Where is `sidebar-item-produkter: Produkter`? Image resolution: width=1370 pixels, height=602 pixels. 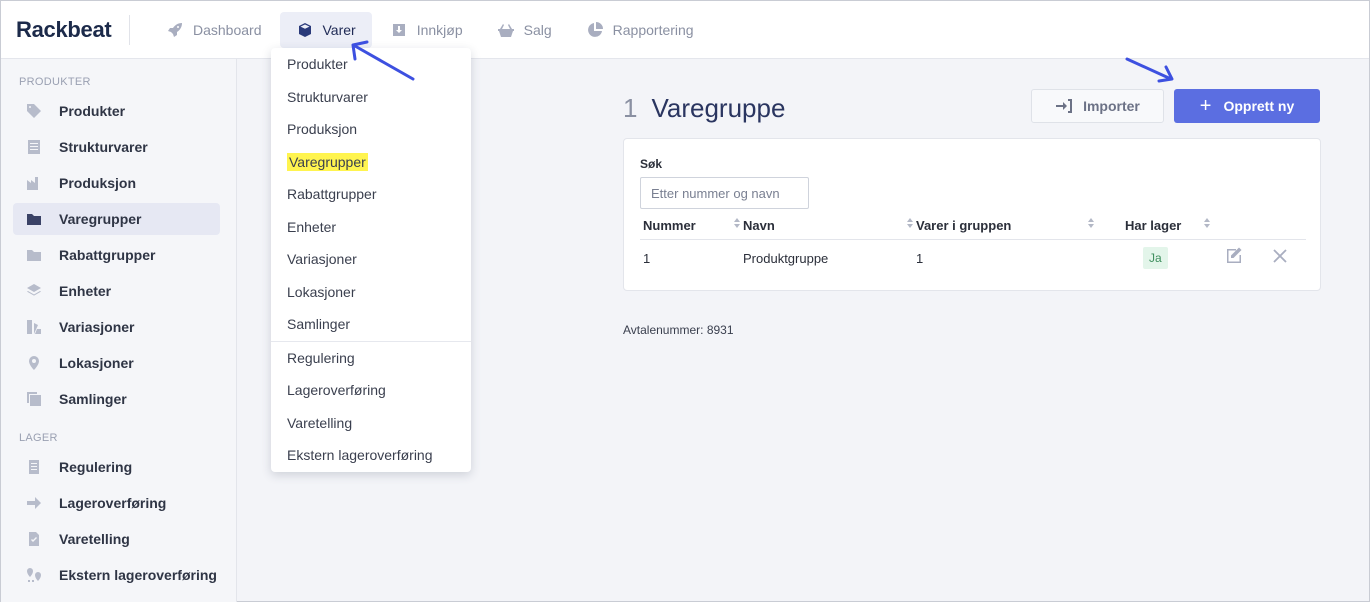
sidebar-item-produkter: Produkter is located at coordinates (116, 111).